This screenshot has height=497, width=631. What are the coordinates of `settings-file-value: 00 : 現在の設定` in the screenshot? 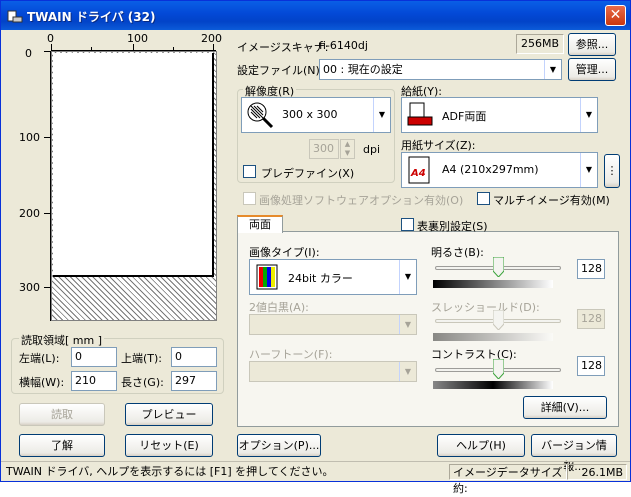 It's located at (363, 69).